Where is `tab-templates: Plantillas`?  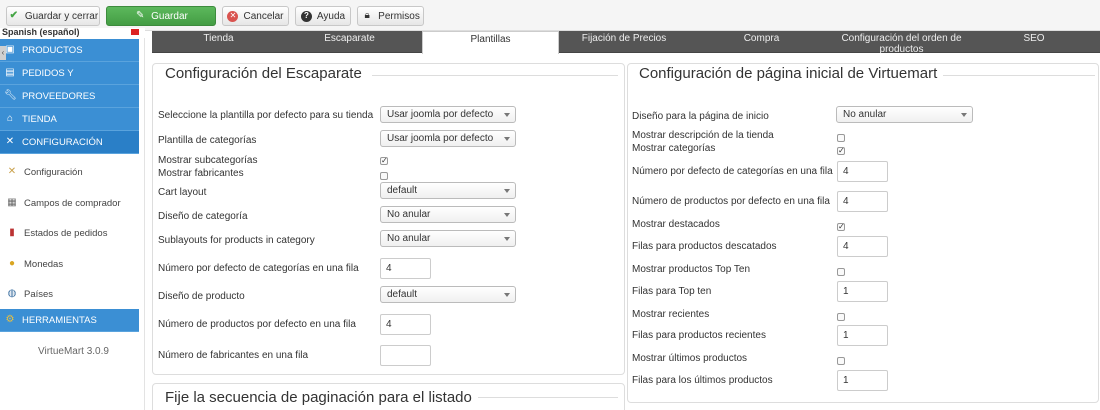 tab-templates: Plantillas is located at coordinates (490, 42).